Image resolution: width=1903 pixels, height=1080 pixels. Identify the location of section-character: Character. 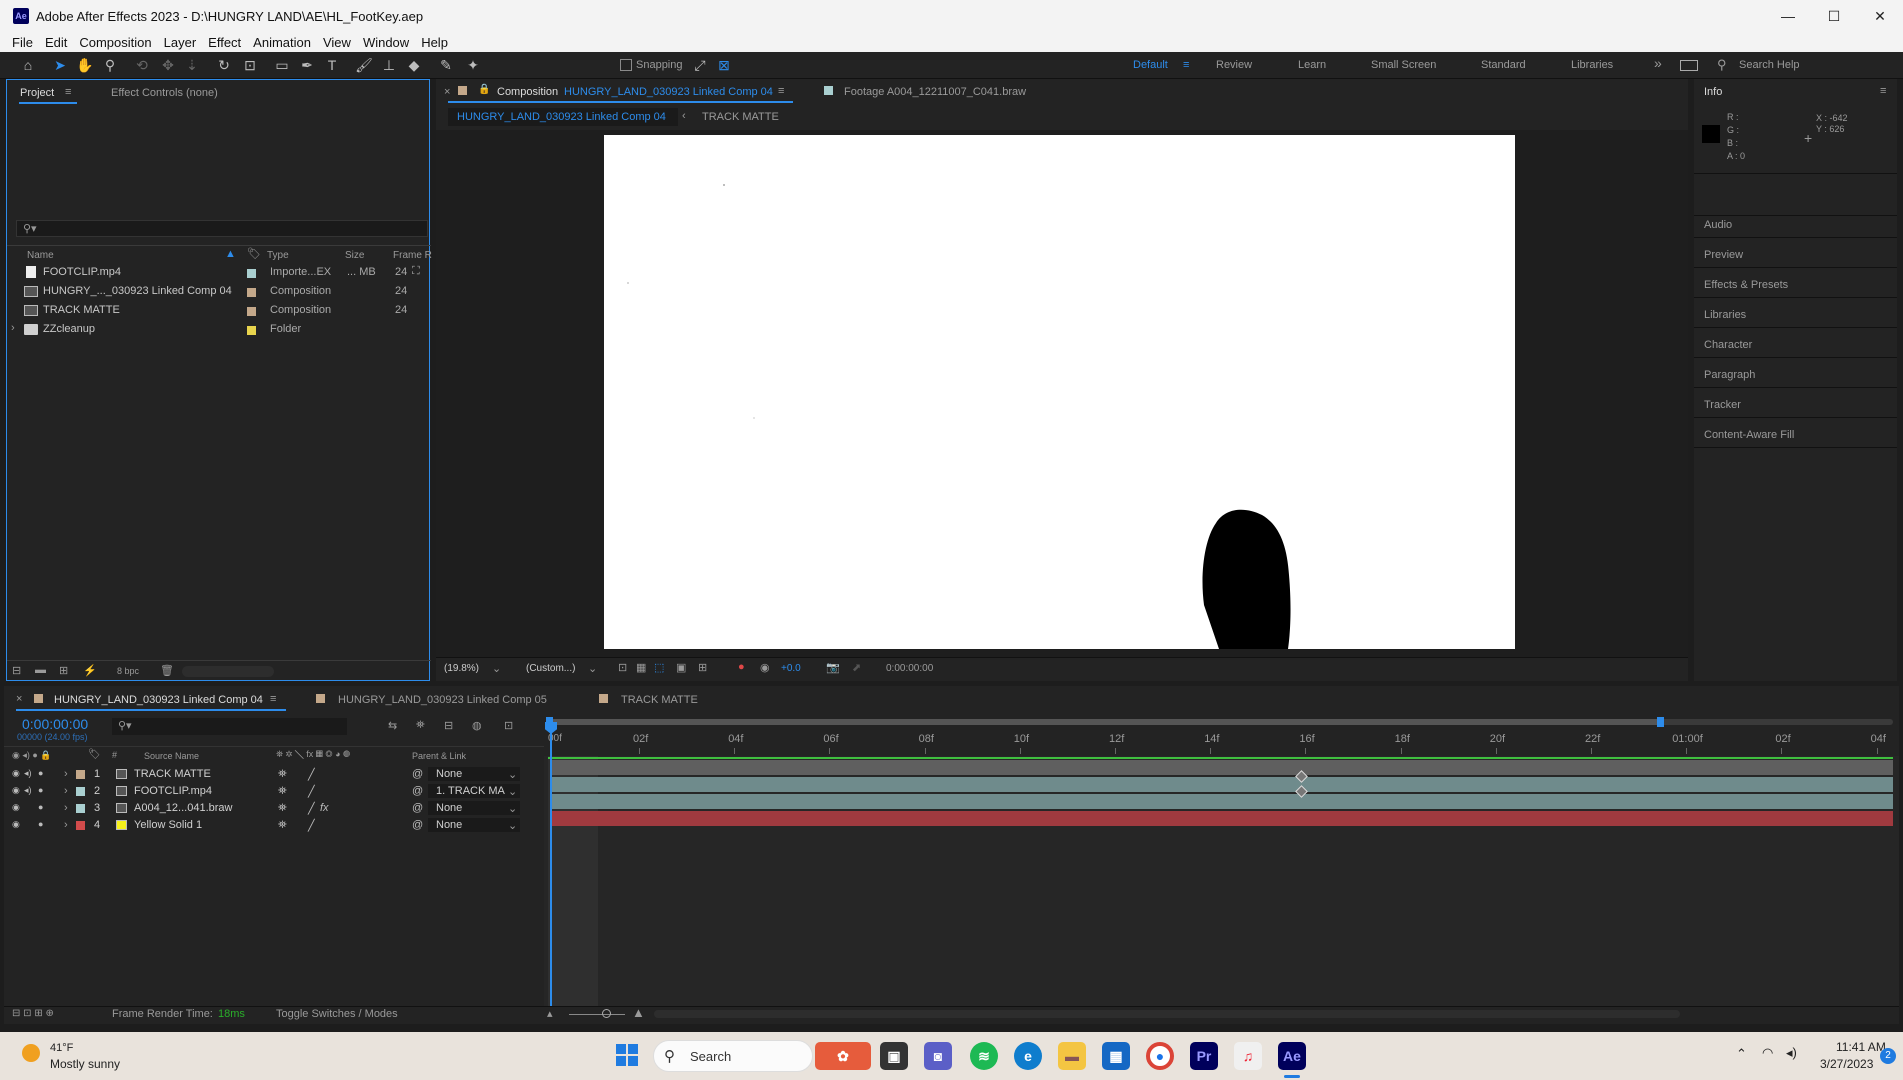
(1728, 345).